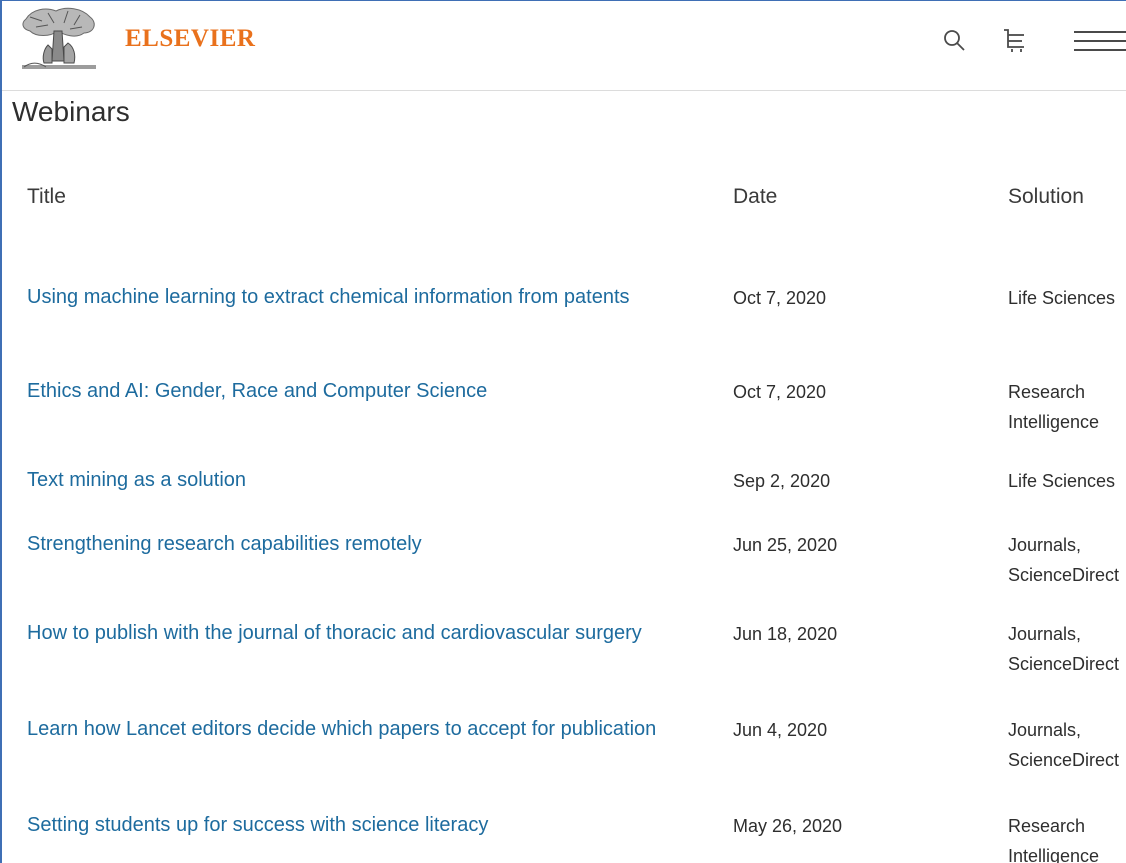  I want to click on page-title: Webinars, so click(71, 111).